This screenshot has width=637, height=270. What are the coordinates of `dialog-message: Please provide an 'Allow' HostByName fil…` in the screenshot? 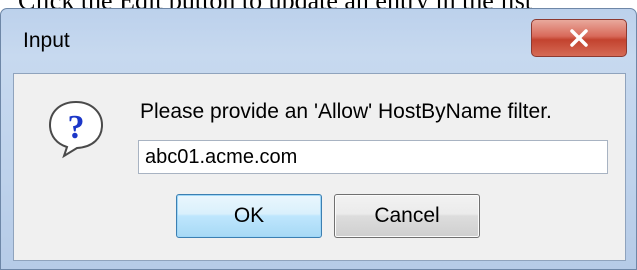 It's located at (346, 111).